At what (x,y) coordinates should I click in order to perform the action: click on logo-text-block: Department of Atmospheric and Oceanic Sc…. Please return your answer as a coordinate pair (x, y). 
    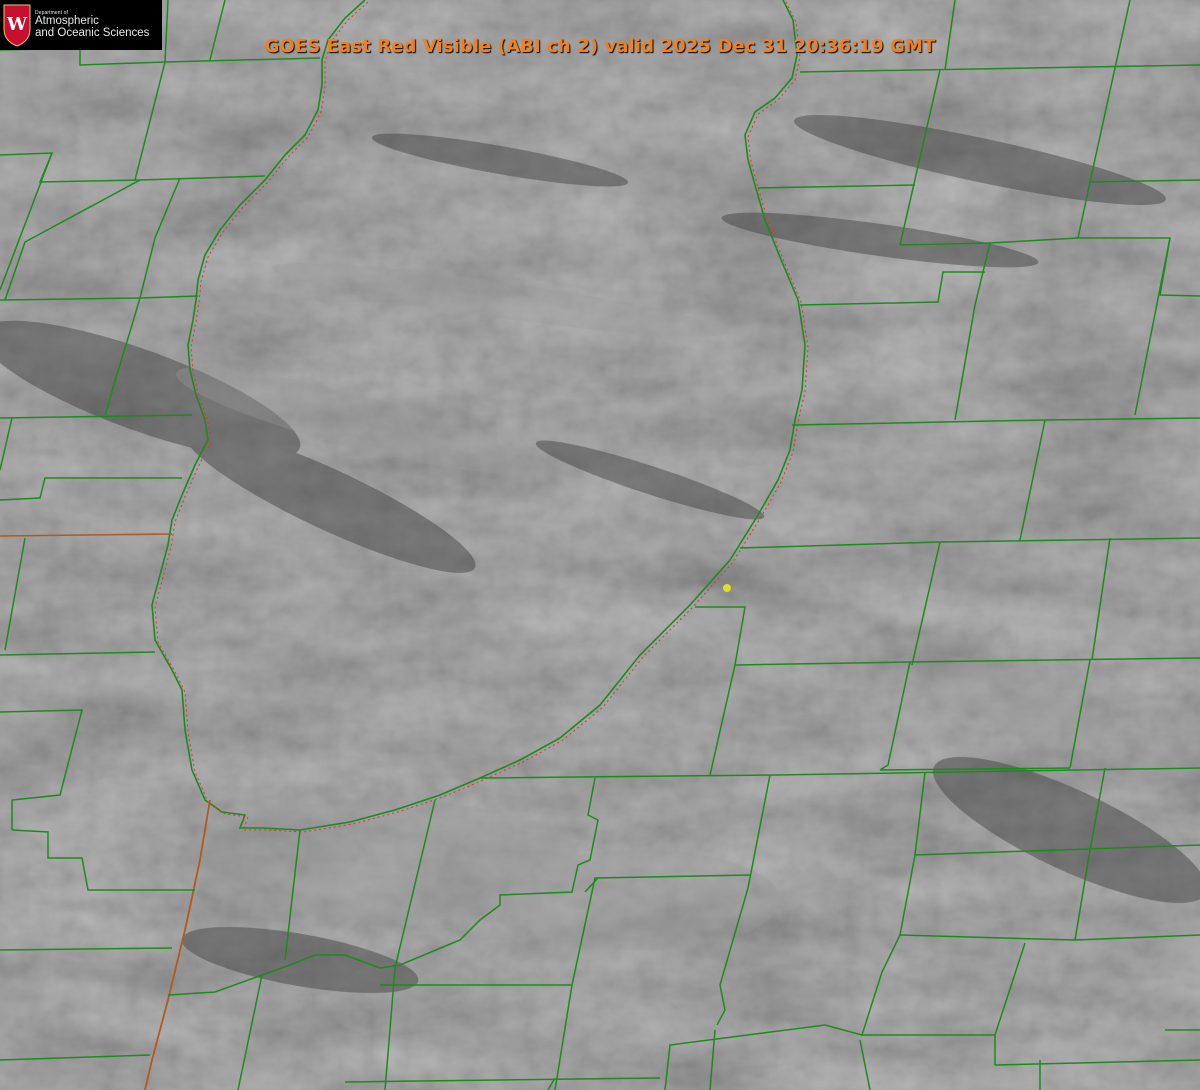
    Looking at the image, I should click on (92, 25).